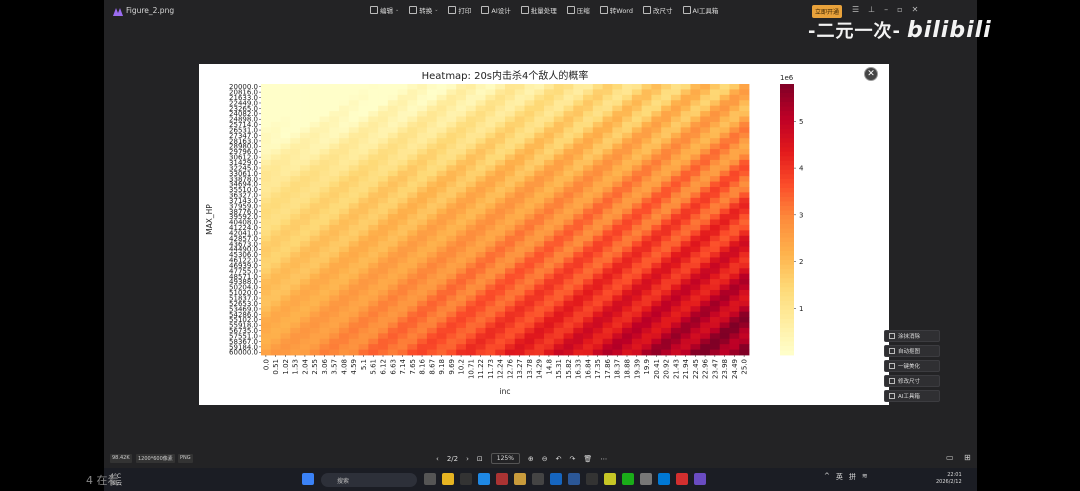 This screenshot has width=1080, height=491. I want to click on side-tool-ai-toolbox: AI工具箱, so click(912, 396).